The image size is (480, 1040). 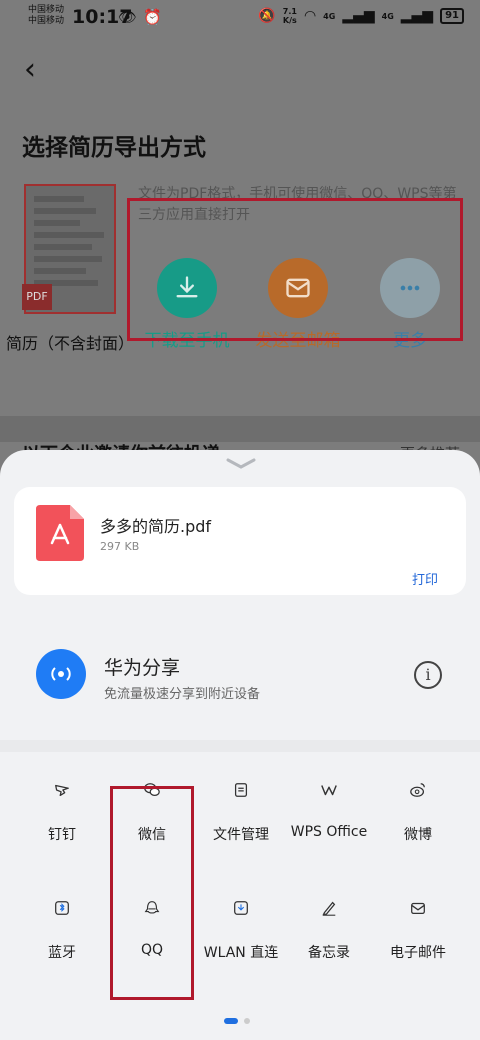 What do you see at coordinates (329, 908) in the screenshot?
I see `notes-icon` at bounding box center [329, 908].